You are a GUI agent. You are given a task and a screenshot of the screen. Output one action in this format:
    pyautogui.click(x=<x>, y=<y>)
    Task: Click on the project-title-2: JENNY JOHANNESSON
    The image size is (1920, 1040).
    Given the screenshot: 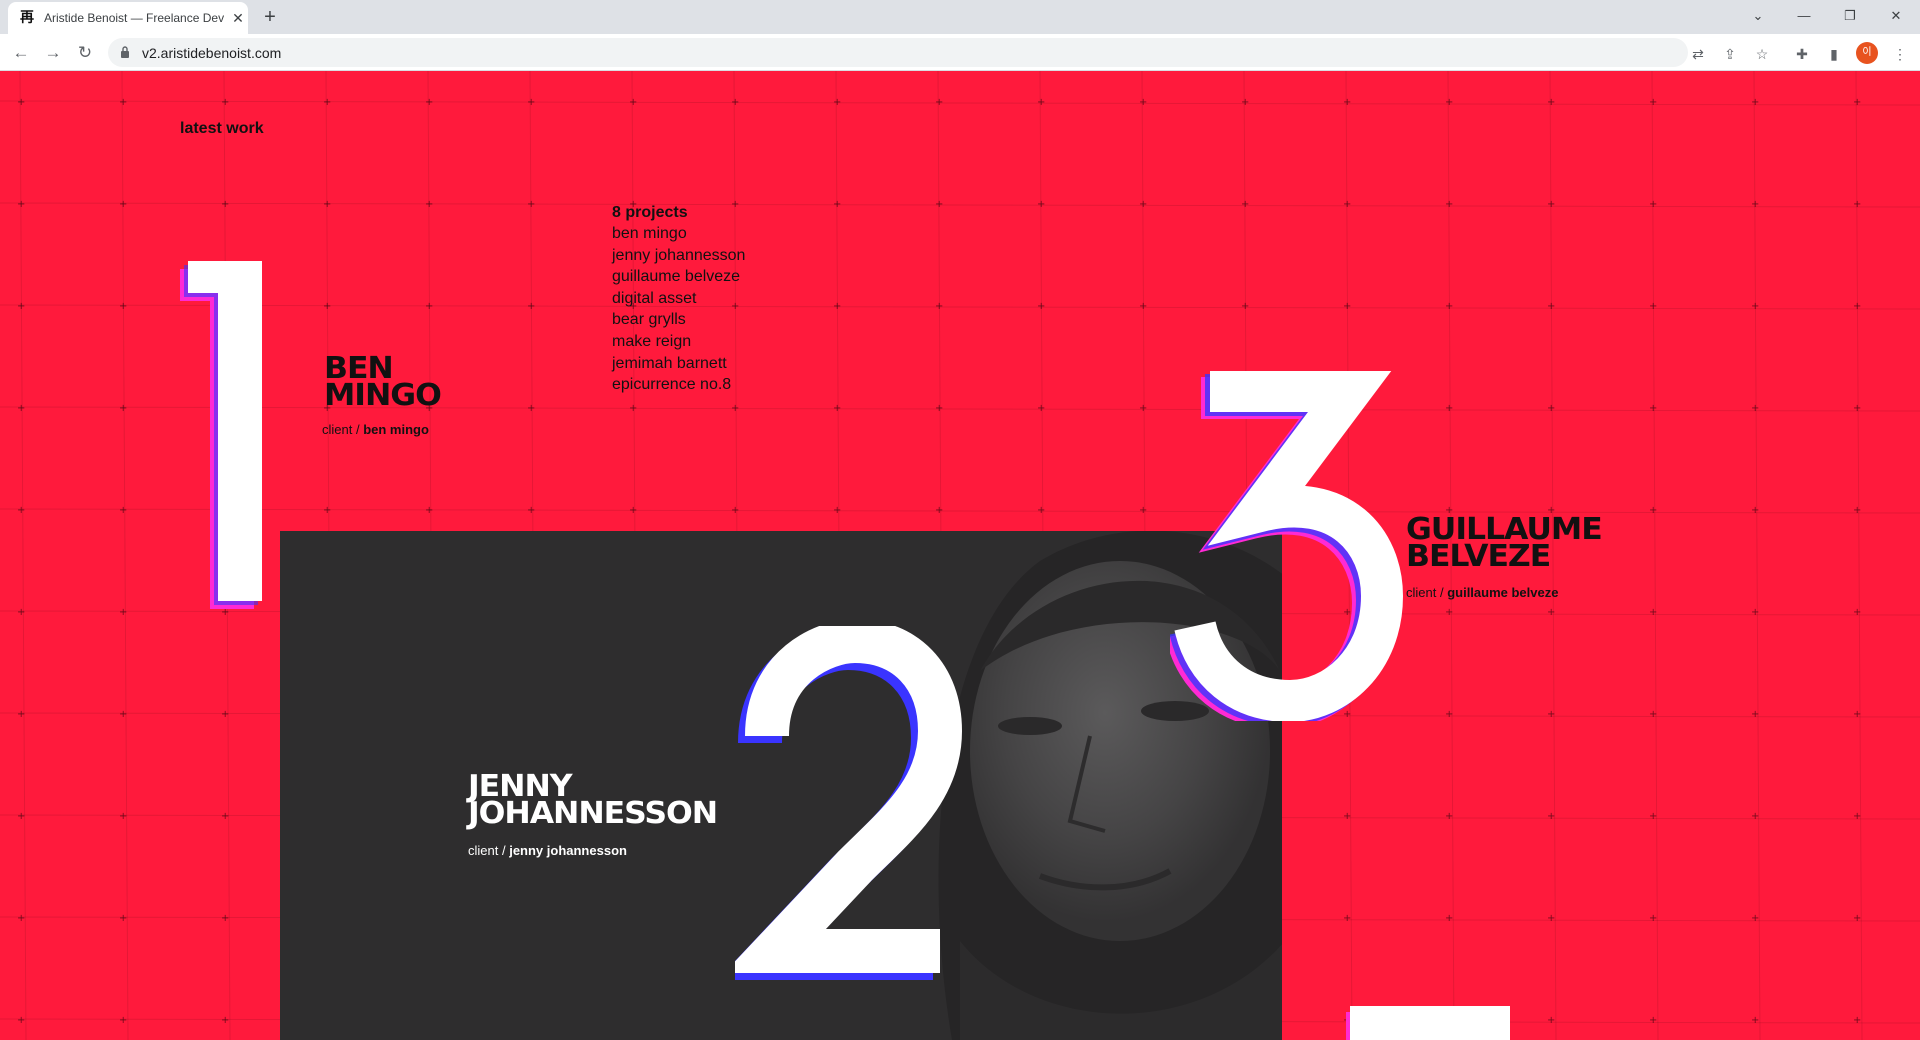 What is the action you would take?
    pyautogui.click(x=593, y=800)
    